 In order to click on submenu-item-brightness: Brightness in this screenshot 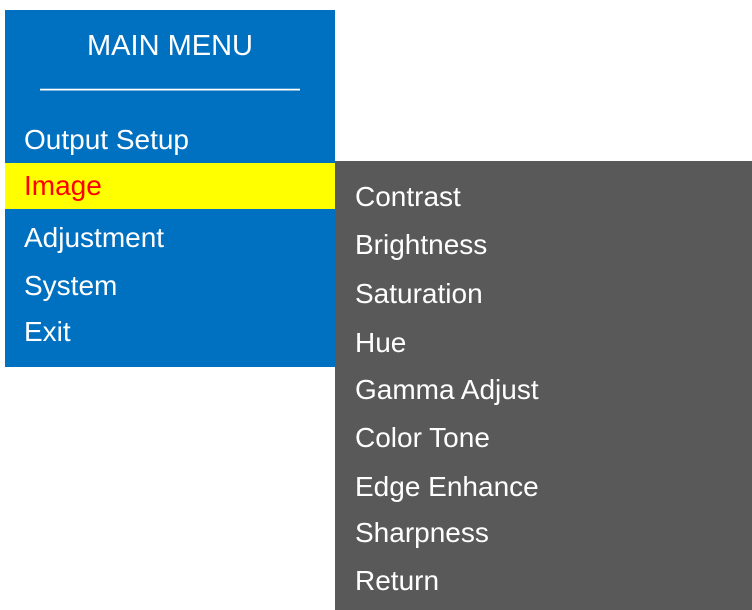, I will do `click(543, 245)`.